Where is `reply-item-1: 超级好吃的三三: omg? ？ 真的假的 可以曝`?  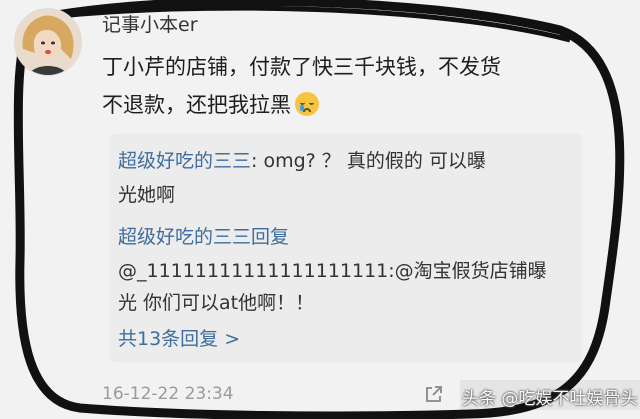 reply-item-1: 超级好吃的三三: omg? ？ 真的假的 可以曝 is located at coordinates (302, 159).